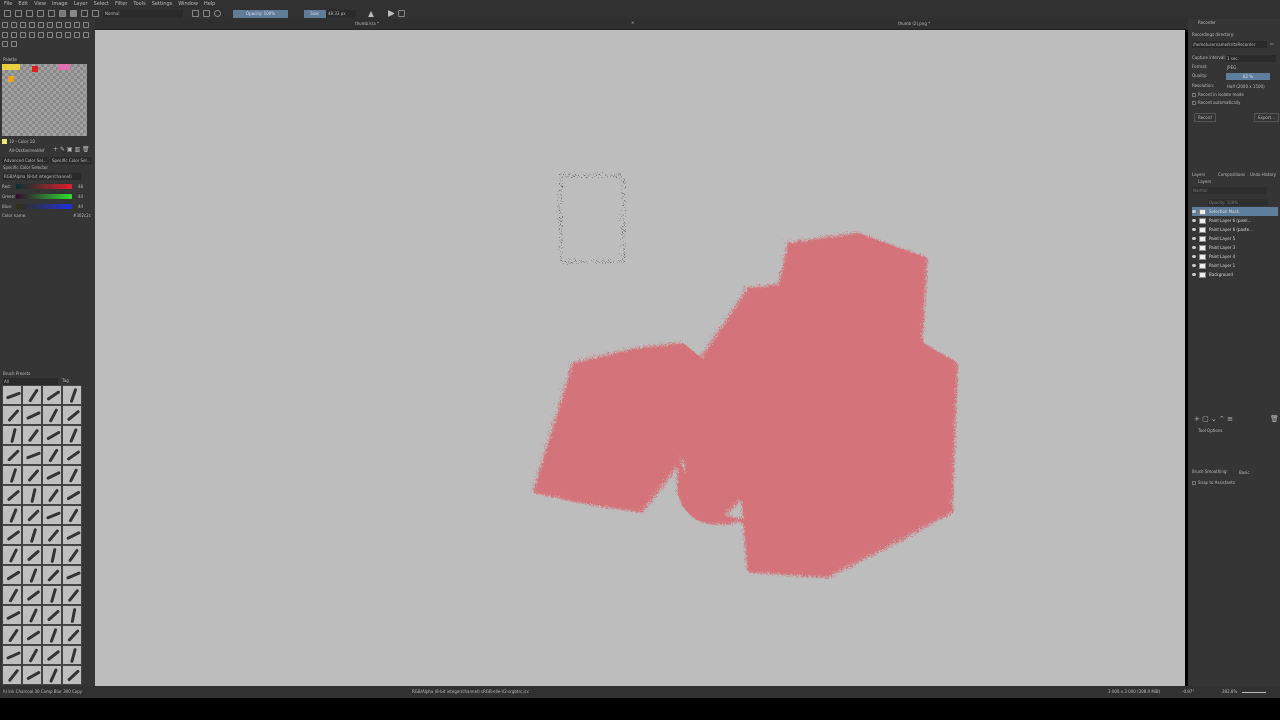 The width and height of the screenshot is (1280, 720). Describe the element at coordinates (260, 13) in the screenshot. I see `opacity-slider: Opacity: 100%` at that location.